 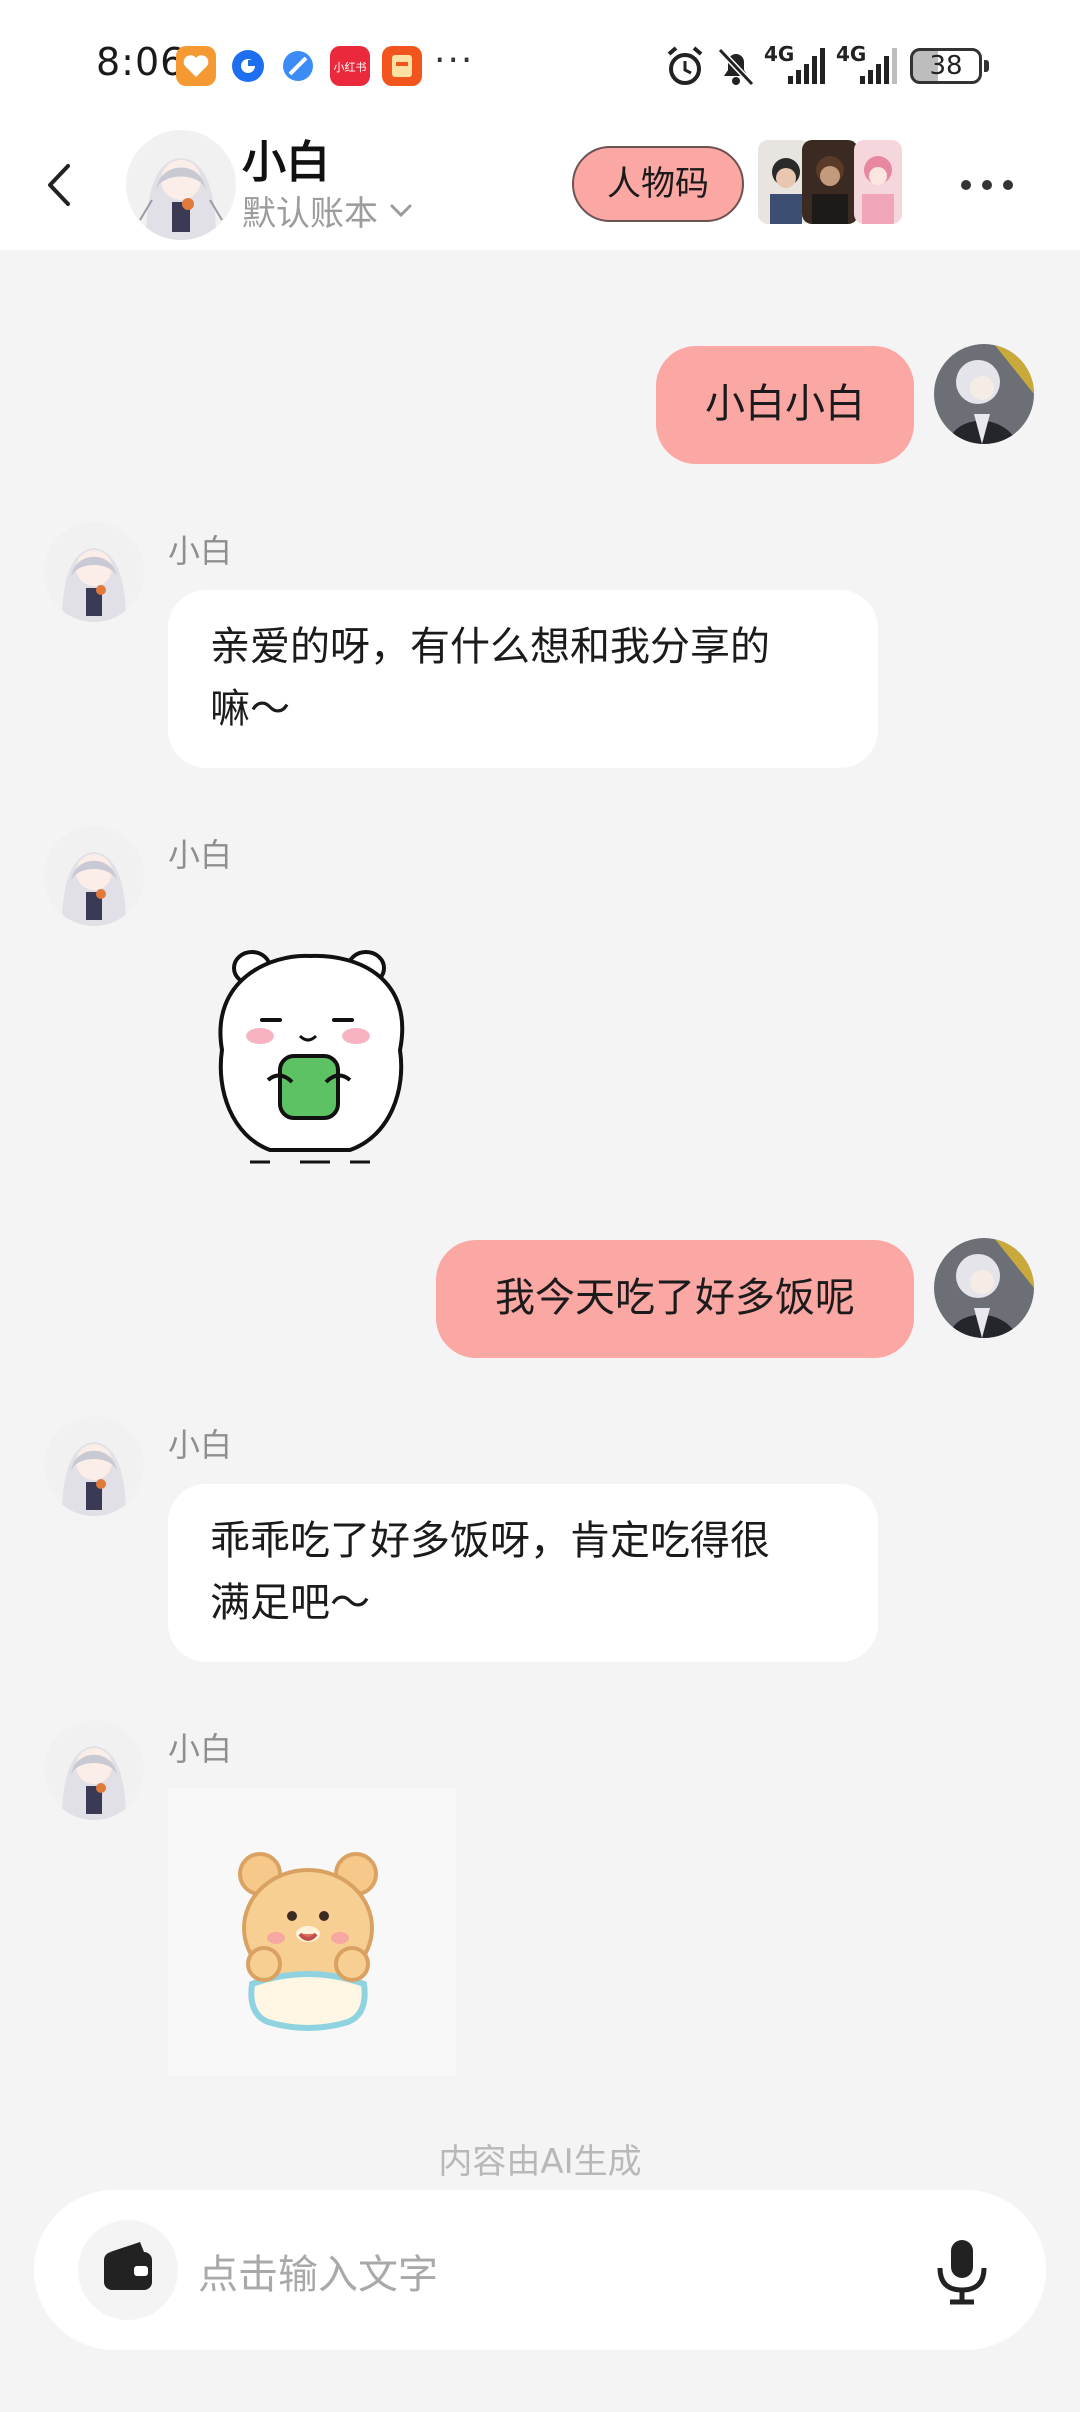 I want to click on chevron-down-icon, so click(x=401, y=210).